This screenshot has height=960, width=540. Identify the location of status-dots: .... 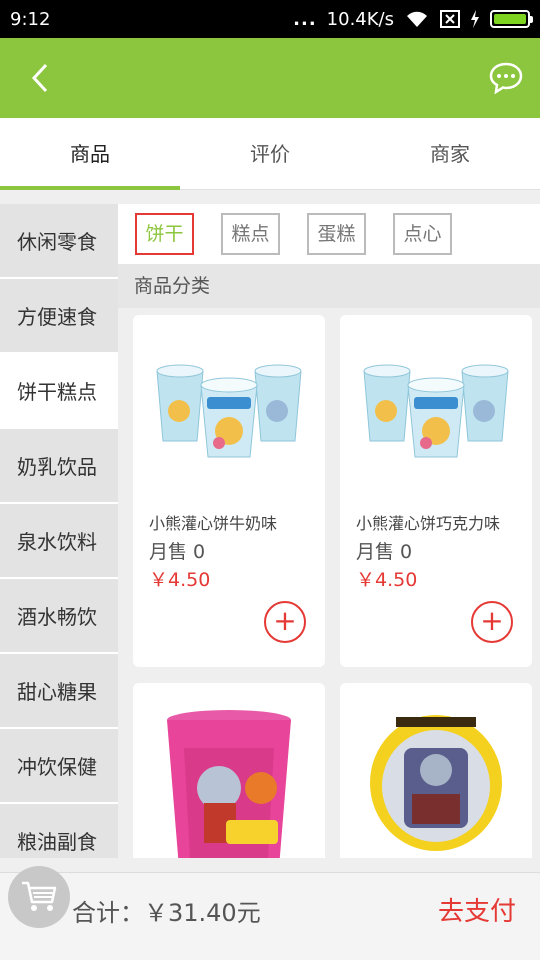
(305, 19).